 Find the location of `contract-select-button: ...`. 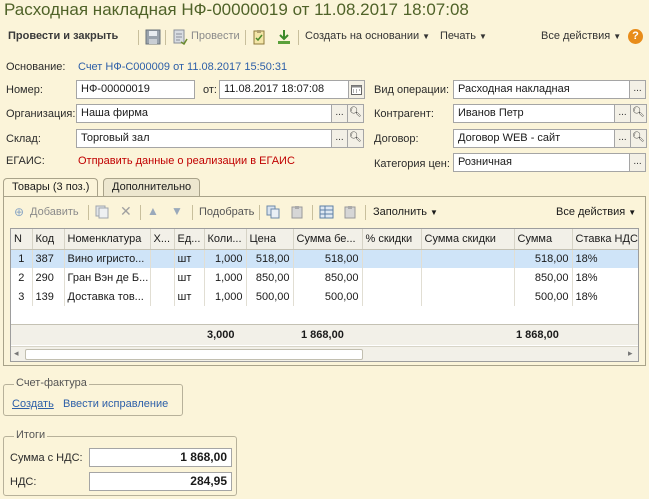

contract-select-button: ... is located at coordinates (622, 138).